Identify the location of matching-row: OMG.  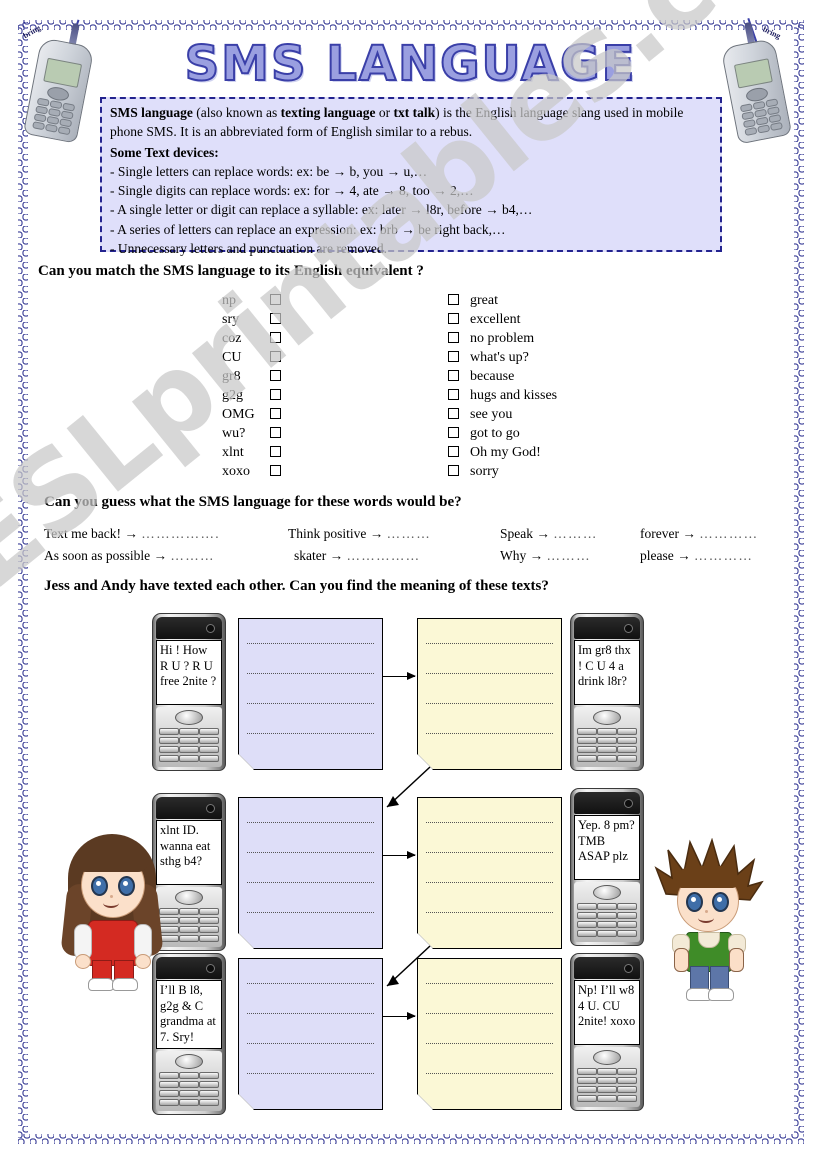
(251, 414).